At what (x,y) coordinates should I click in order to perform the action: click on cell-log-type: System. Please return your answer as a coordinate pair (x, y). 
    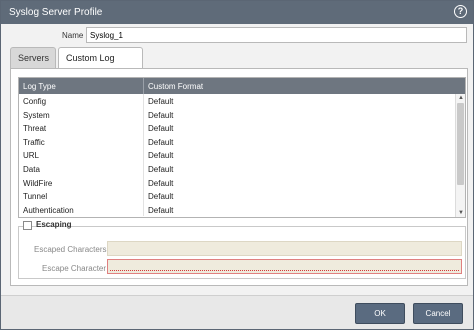
    Looking at the image, I should click on (36, 115).